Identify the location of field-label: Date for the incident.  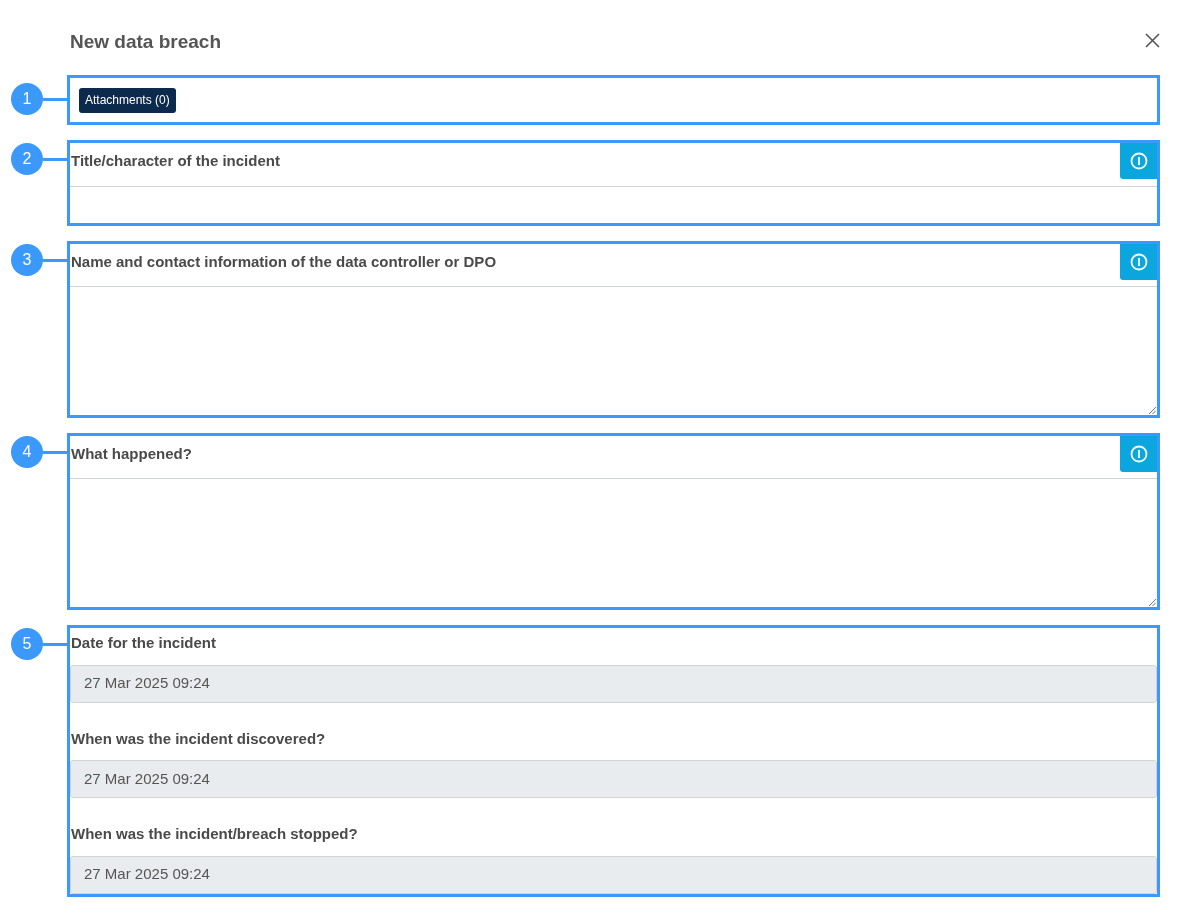
(144, 643).